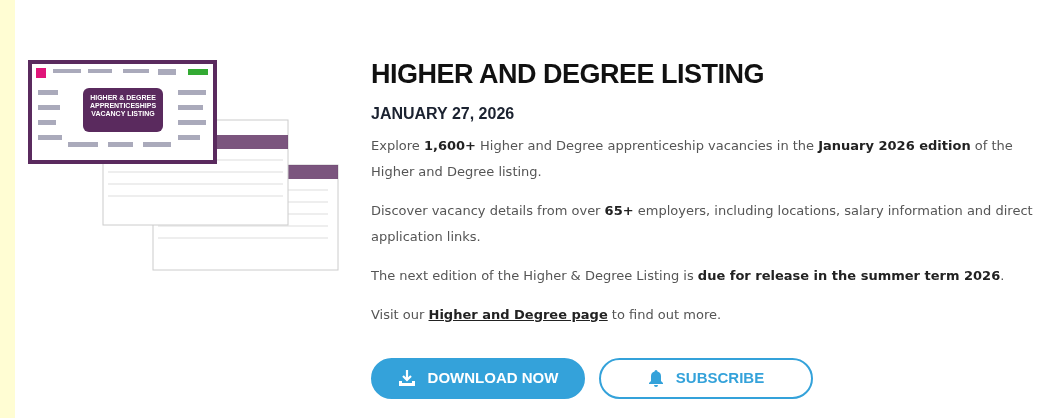 This screenshot has height=418, width=1057. Describe the element at coordinates (688, 275) in the screenshot. I see `paragraph: The next edition of the Higher & Degree Listing is due for release in the summer term 2026.` at that location.